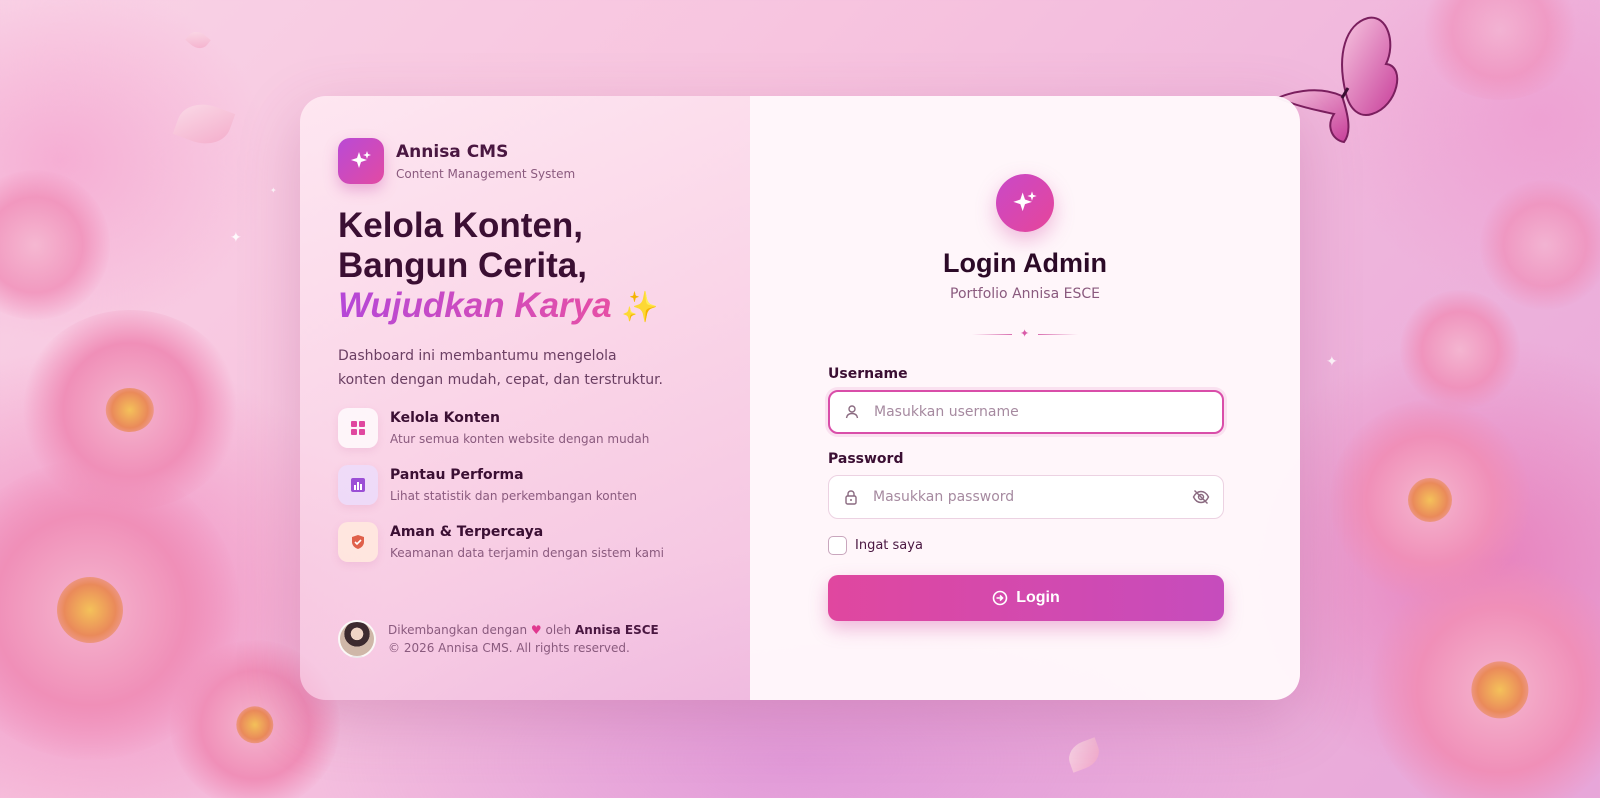 The height and width of the screenshot is (798, 1600). I want to click on grid-icon, so click(358, 428).